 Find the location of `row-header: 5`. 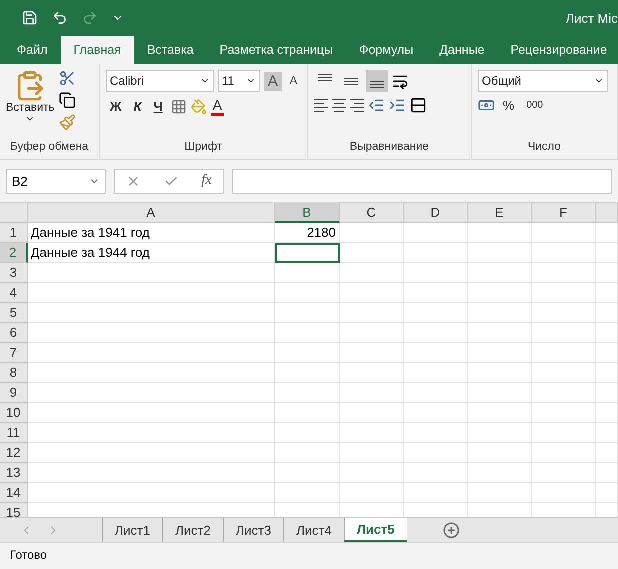

row-header: 5 is located at coordinates (14, 313).